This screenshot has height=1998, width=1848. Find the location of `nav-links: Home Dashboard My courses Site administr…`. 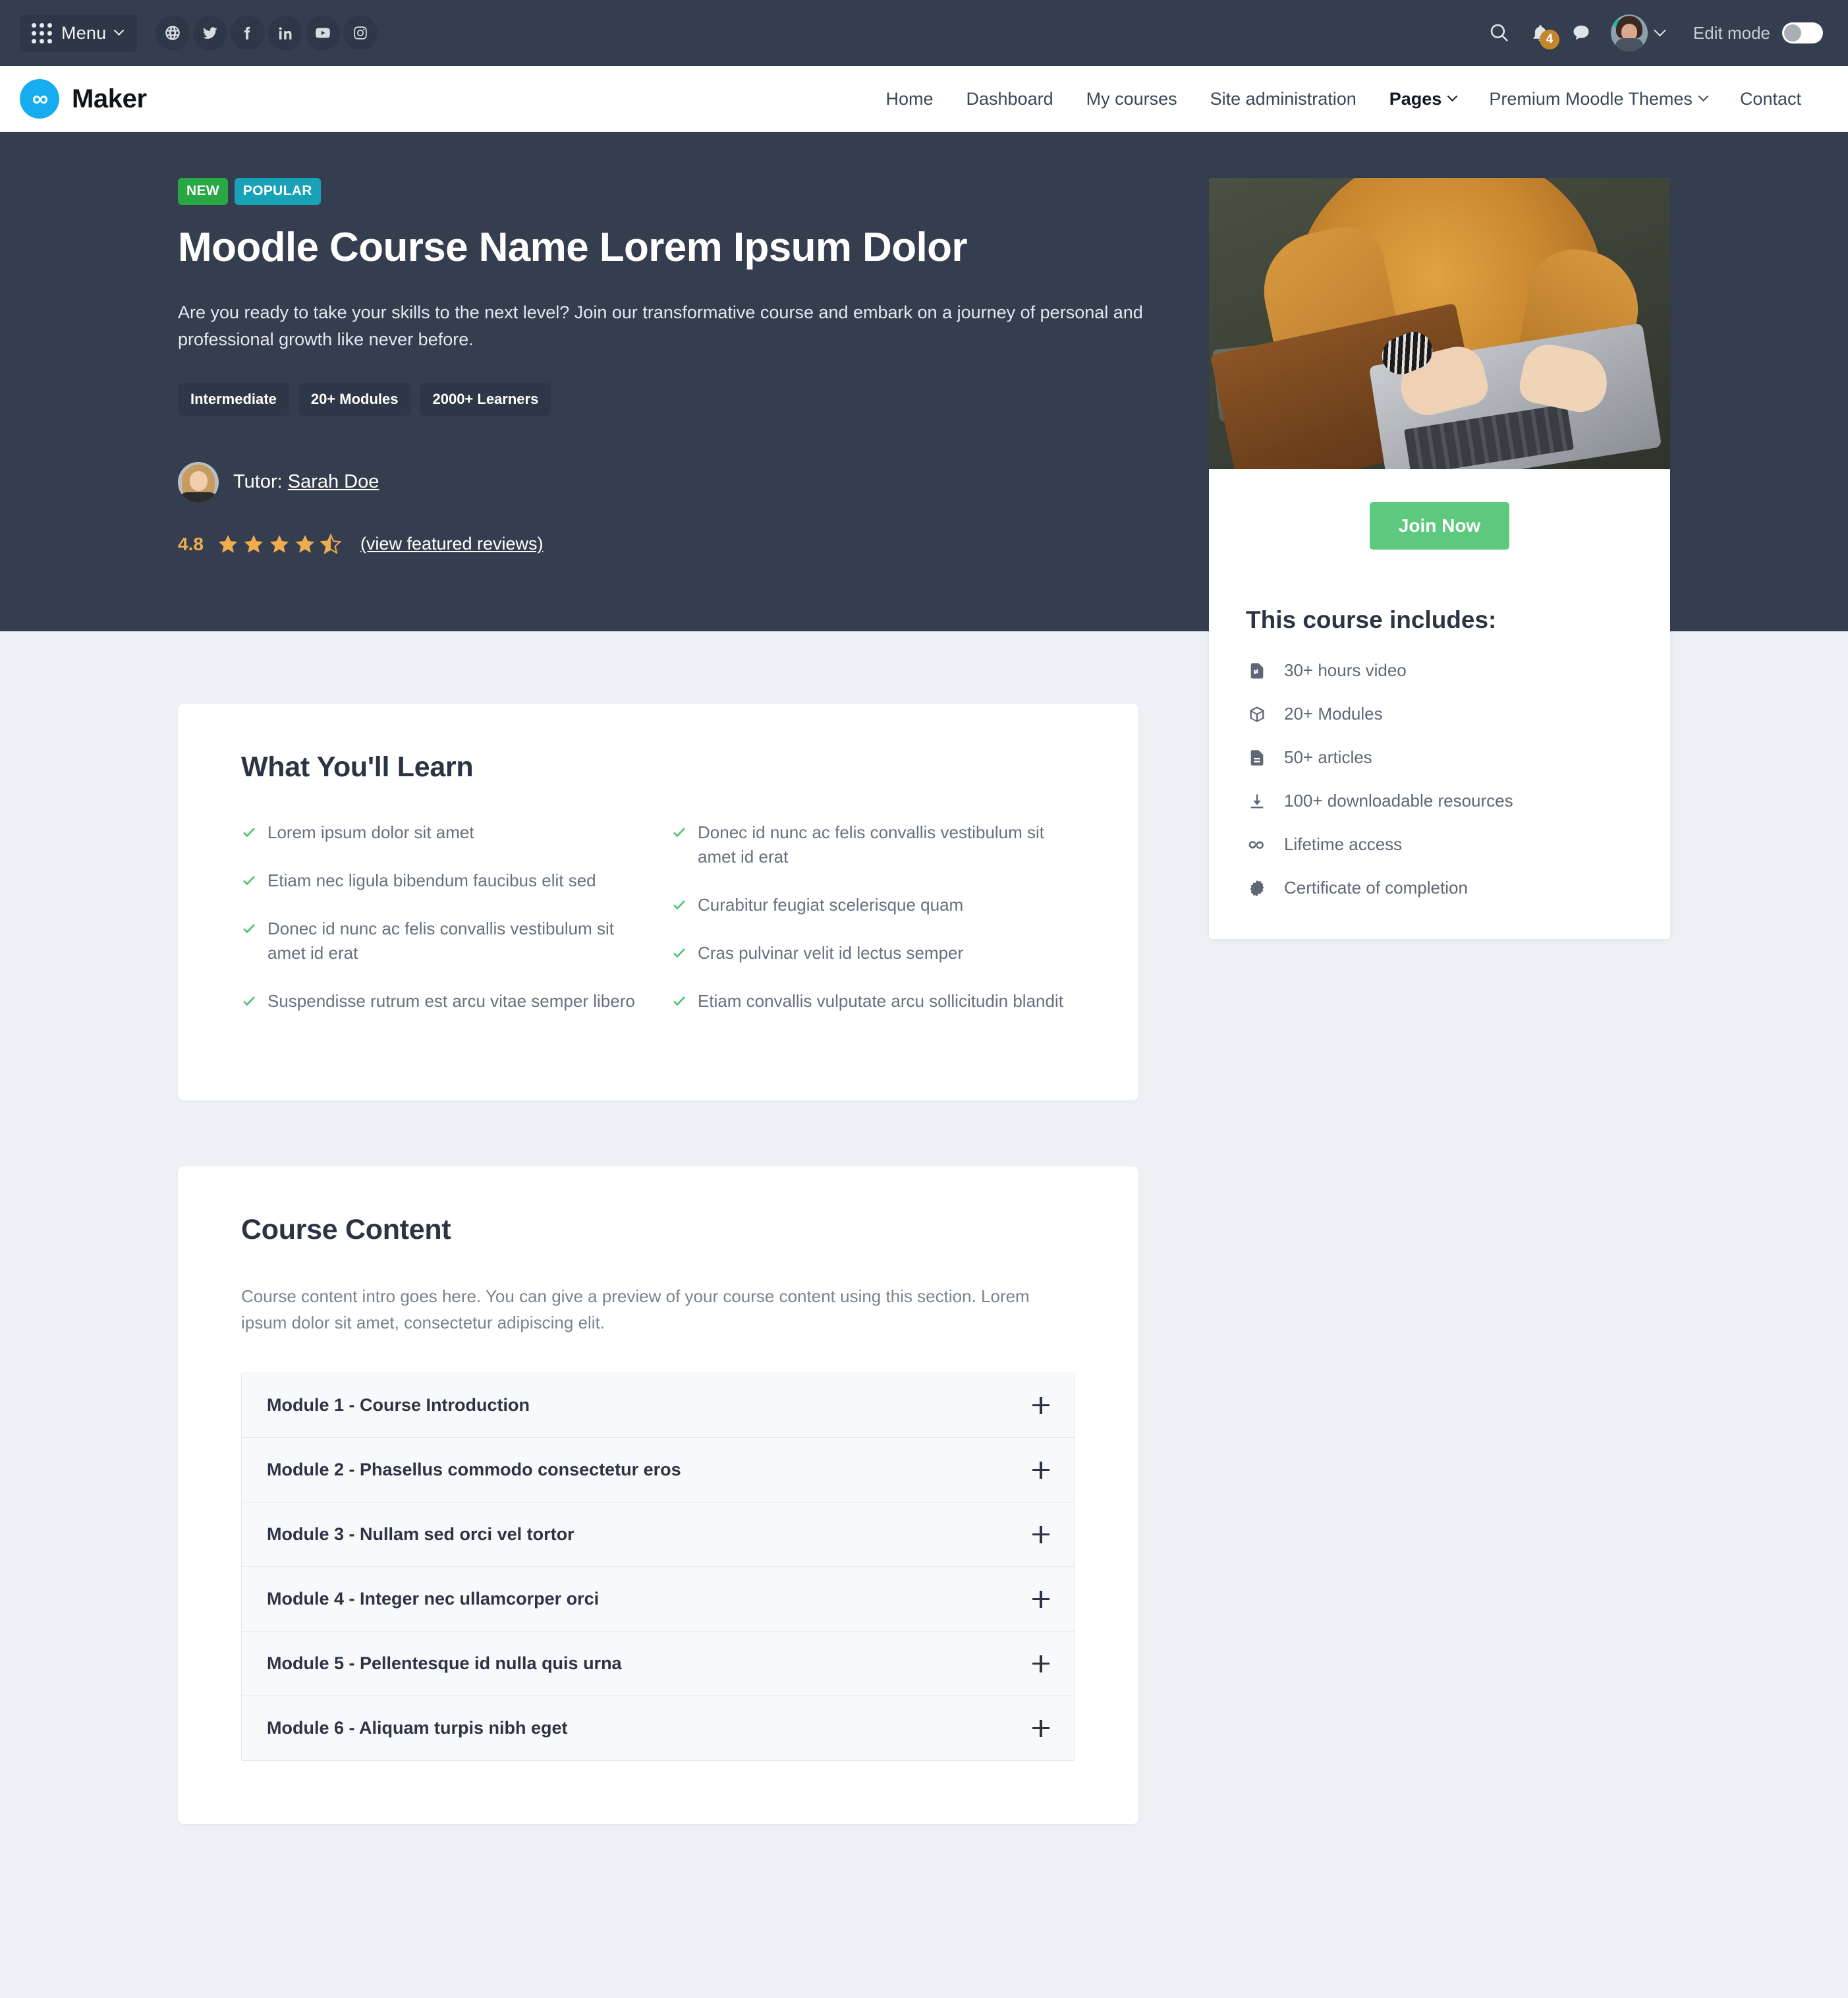

nav-links: Home Dashboard My courses Site administr… is located at coordinates (1343, 99).